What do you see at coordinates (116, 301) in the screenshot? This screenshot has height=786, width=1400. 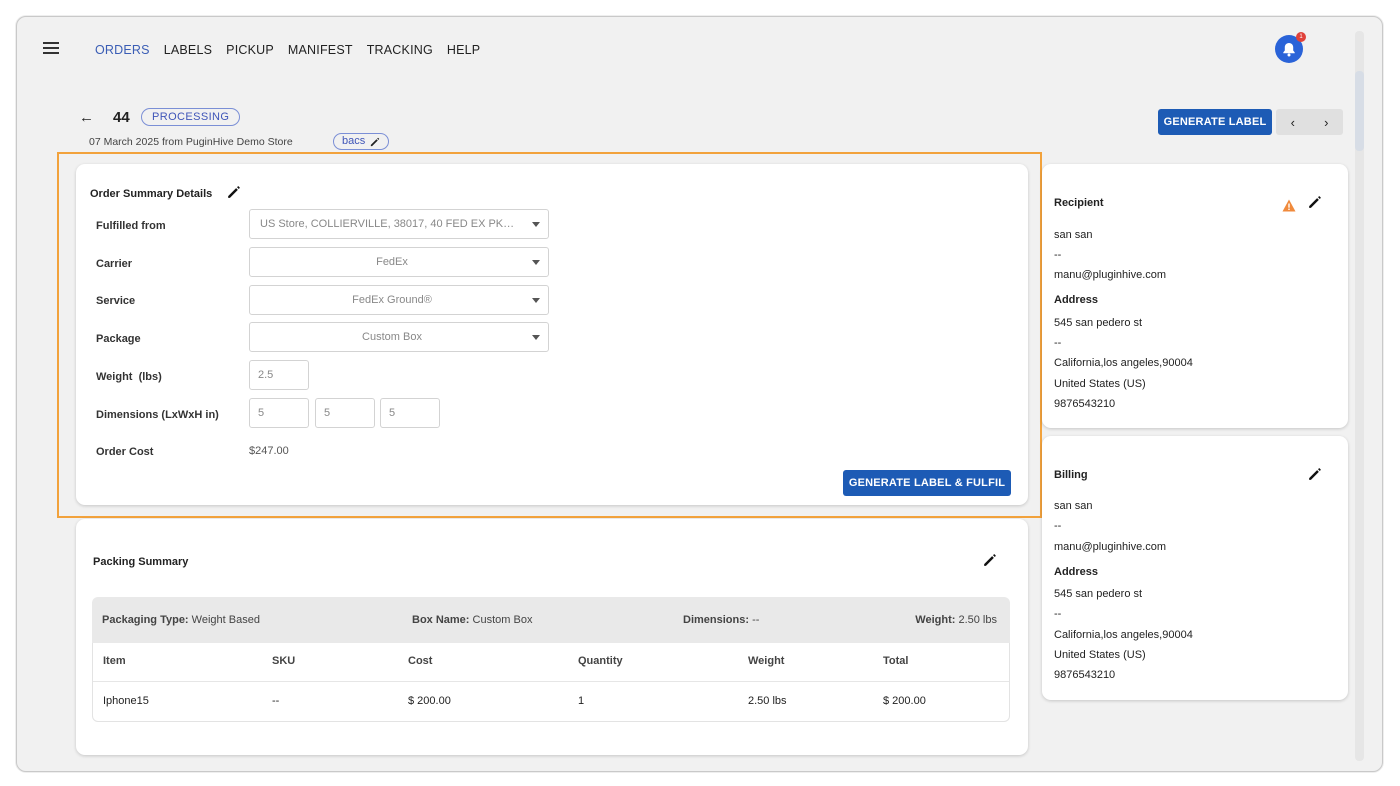 I see `service-label: Service` at bounding box center [116, 301].